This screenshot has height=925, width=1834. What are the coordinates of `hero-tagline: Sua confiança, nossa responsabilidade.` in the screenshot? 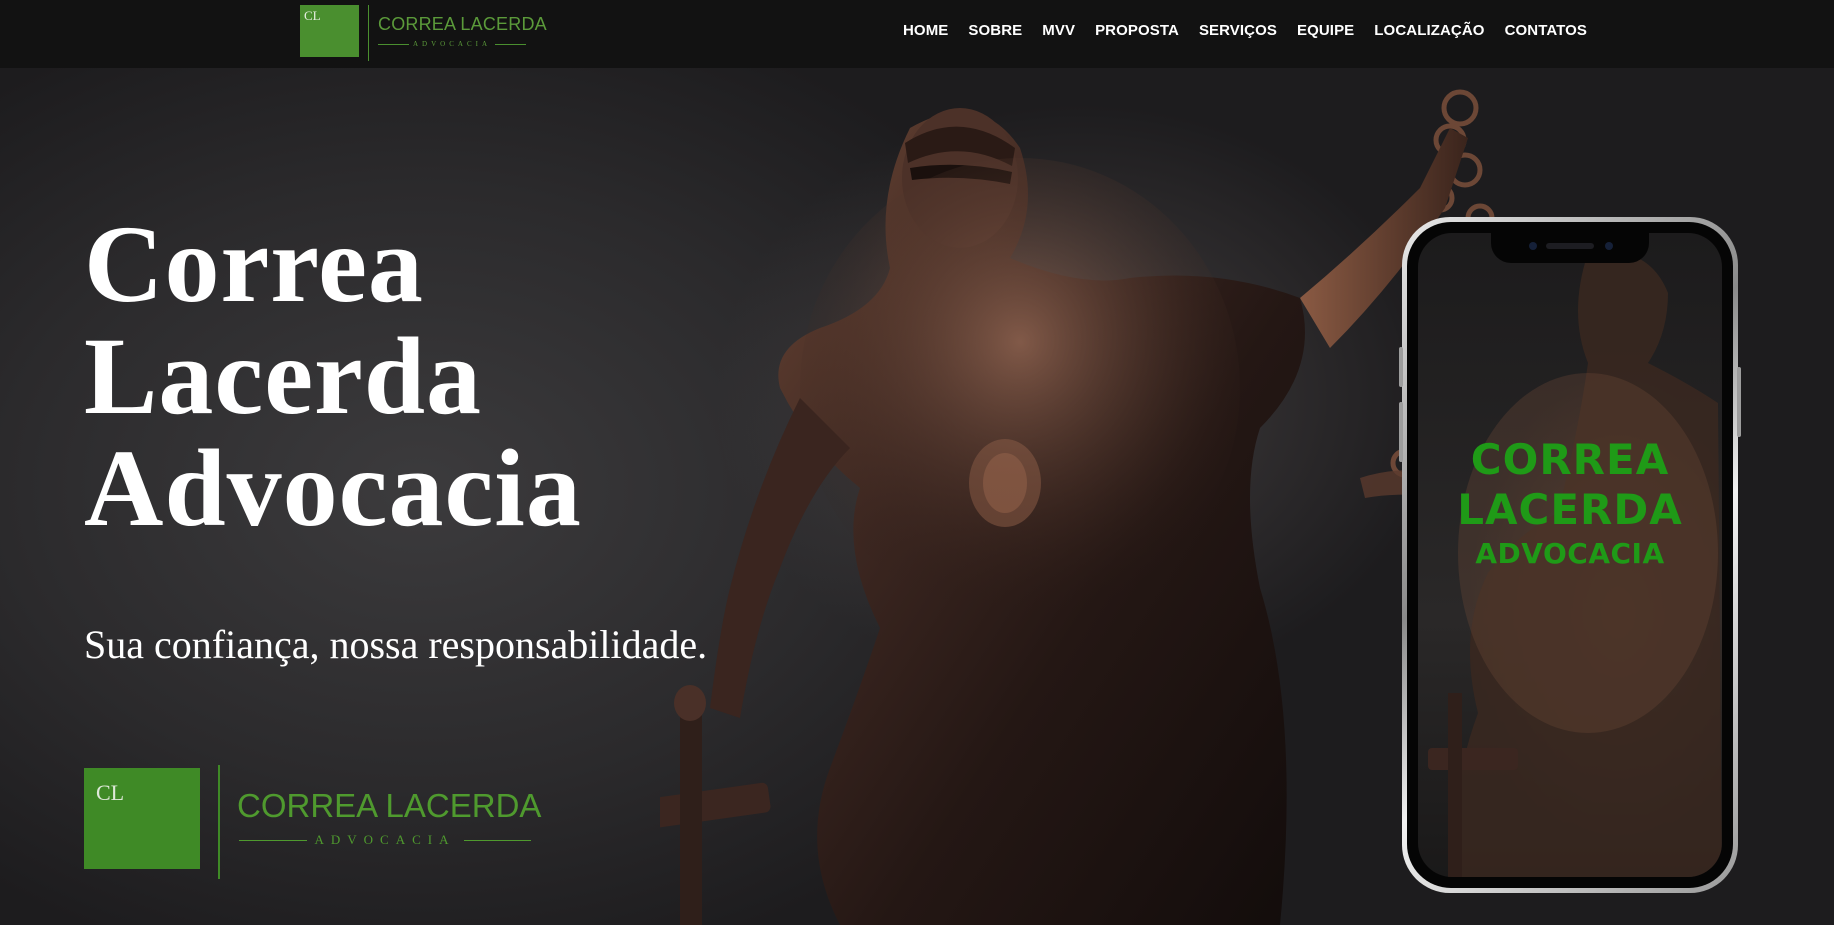 It's located at (396, 644).